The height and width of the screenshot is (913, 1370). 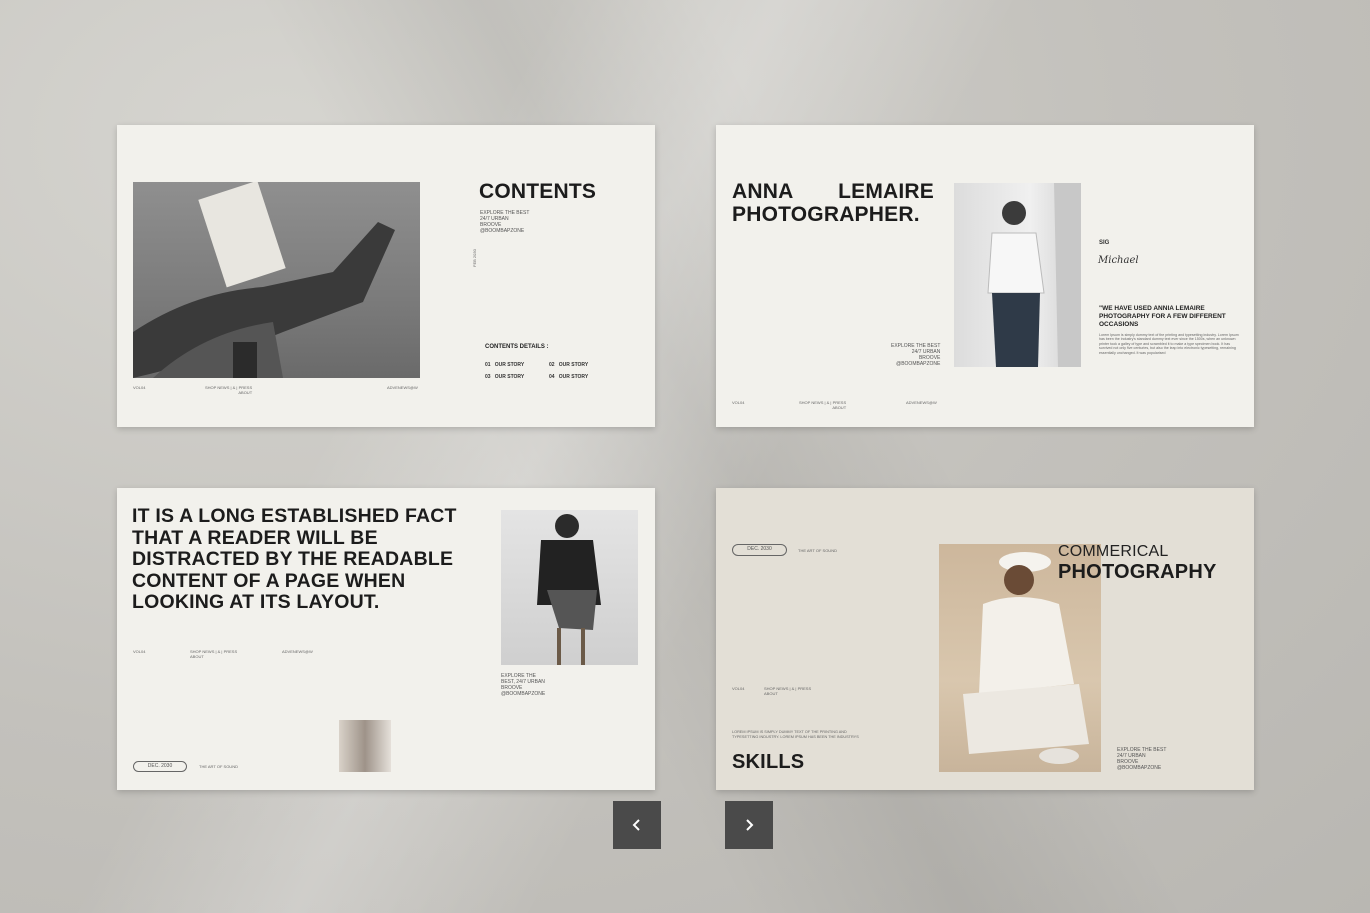 What do you see at coordinates (1113, 551) in the screenshot?
I see `commercial-title-line1: COMMERICAL` at bounding box center [1113, 551].